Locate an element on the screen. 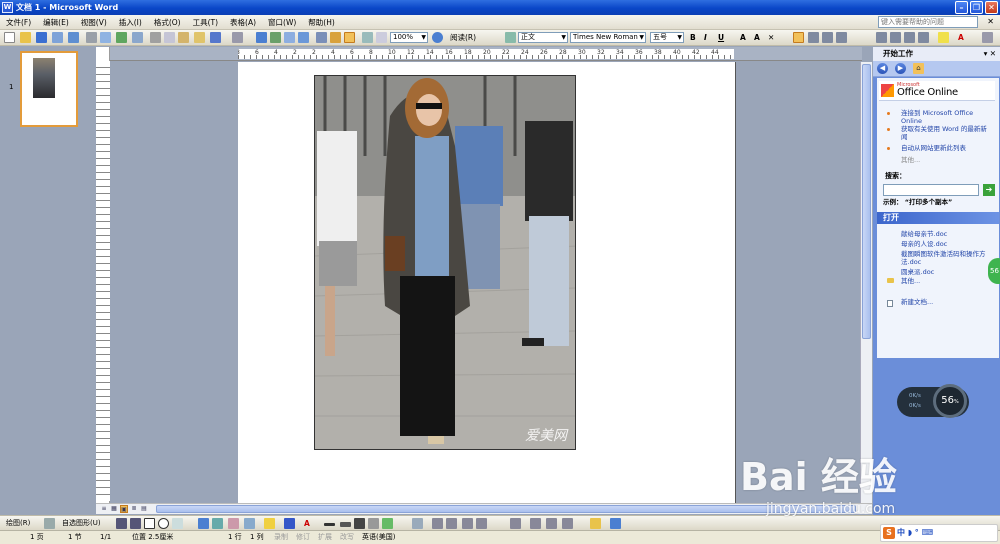  ink-icon is located at coordinates (381, 37).